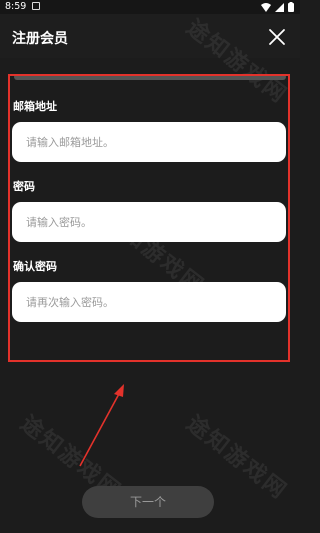 Image resolution: width=320 pixels, height=533 pixels. Describe the element at coordinates (150, 36) in the screenshot. I see `header: 注册会员` at that location.